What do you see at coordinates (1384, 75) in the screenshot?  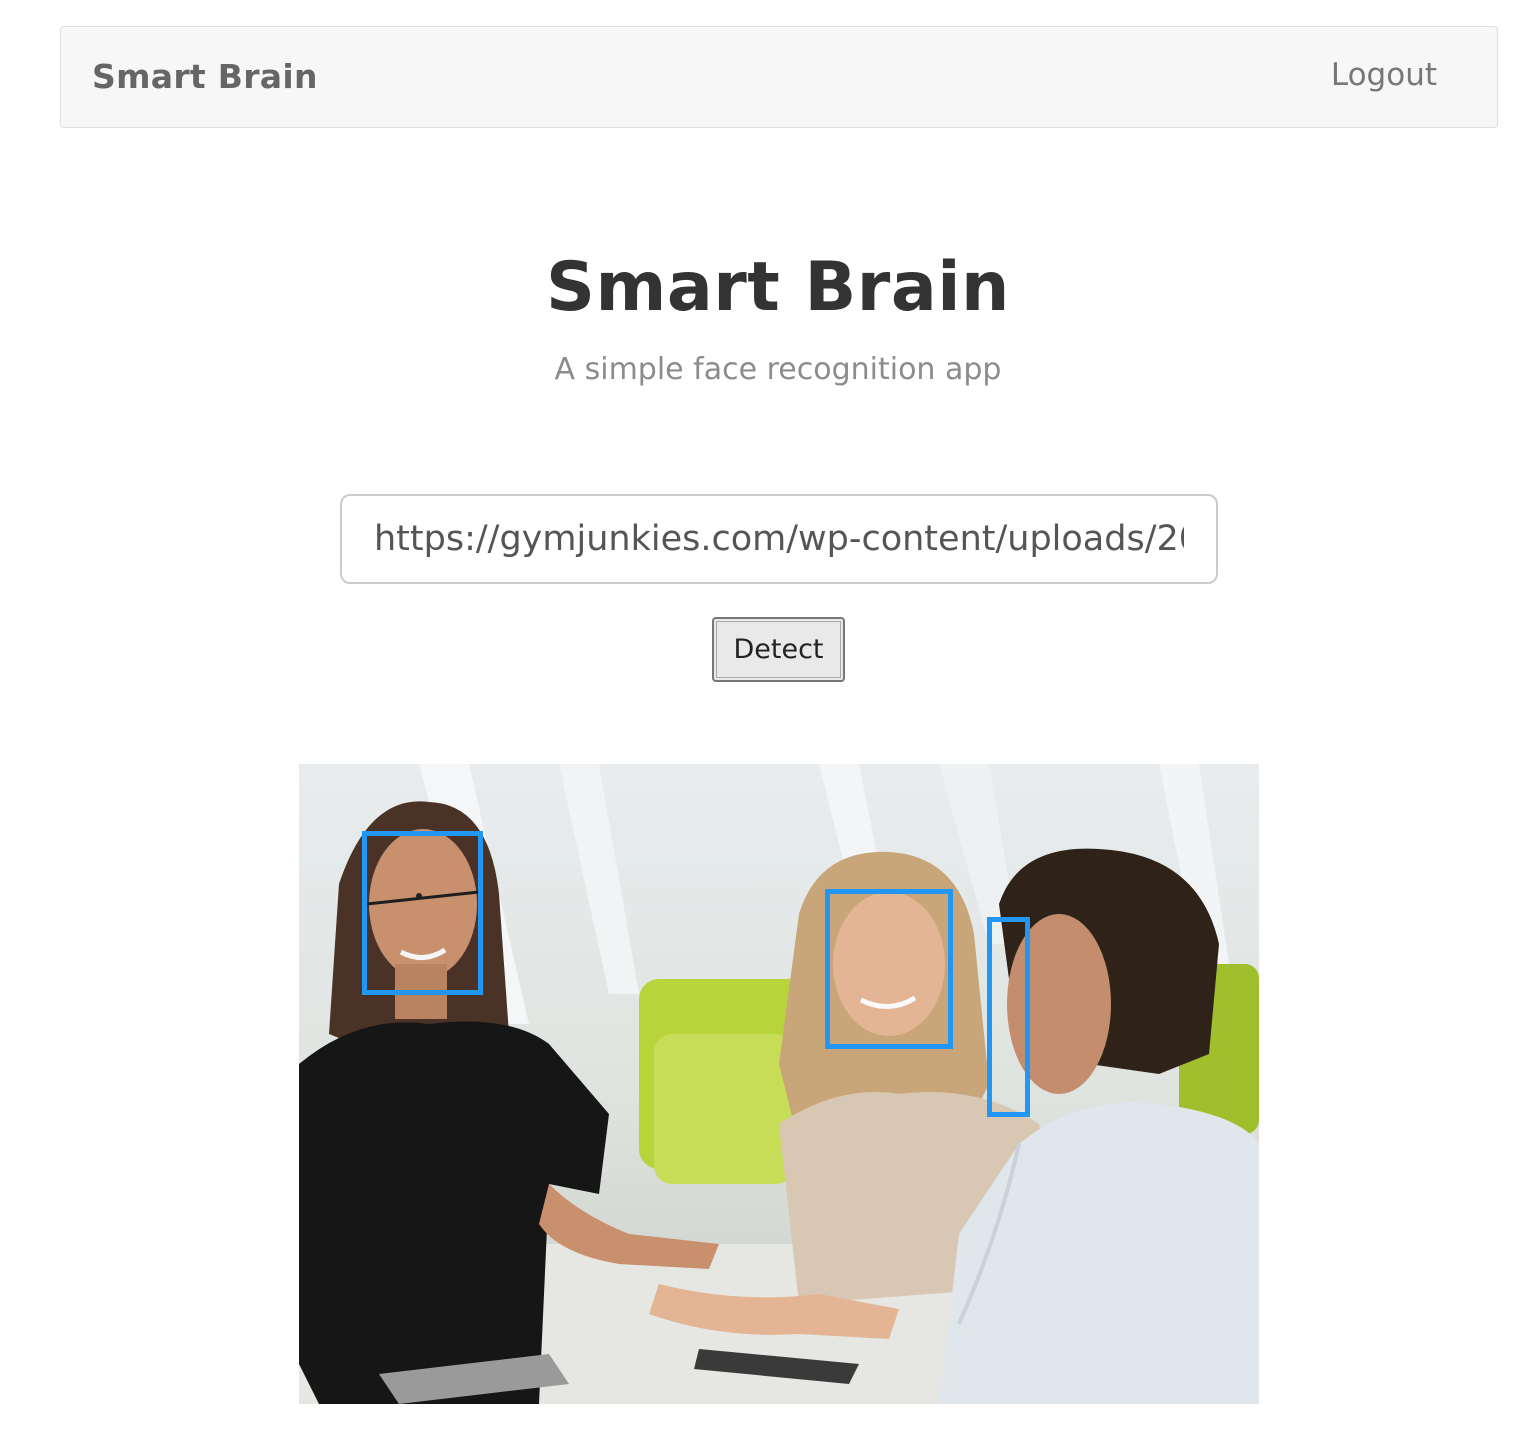 I see `logout-link: Logout` at bounding box center [1384, 75].